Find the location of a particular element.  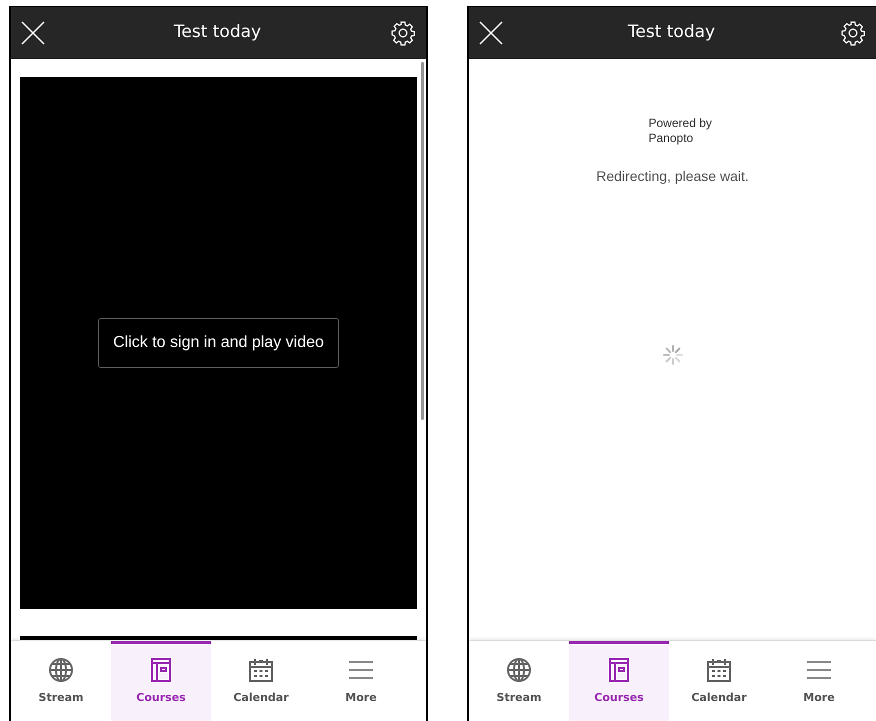

scrollbar is located at coordinates (422, 241).